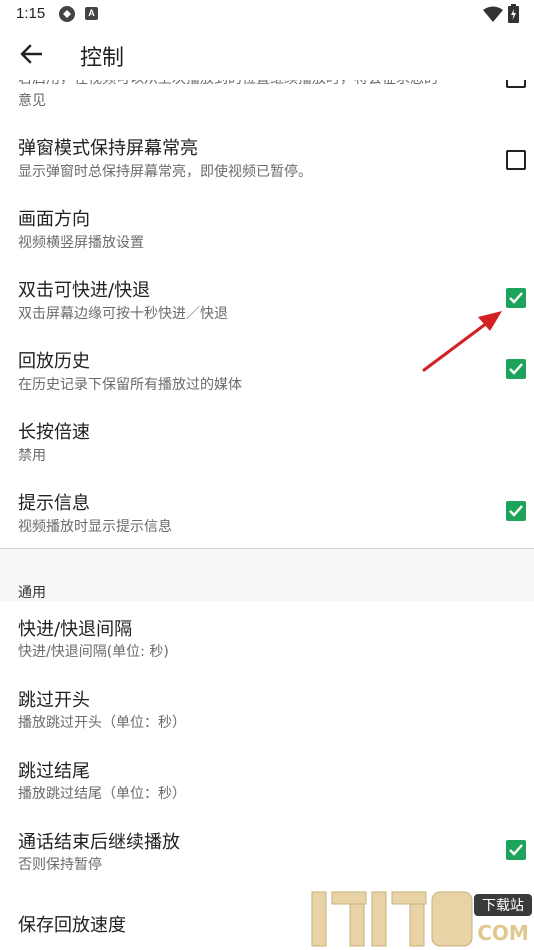  What do you see at coordinates (267, 159) in the screenshot?
I see `pref-popup-keep-screen-on: 弹窗模式保持屏幕常亮 显示弹窗时总保持屏幕常亮，即使视频已暂停。` at bounding box center [267, 159].